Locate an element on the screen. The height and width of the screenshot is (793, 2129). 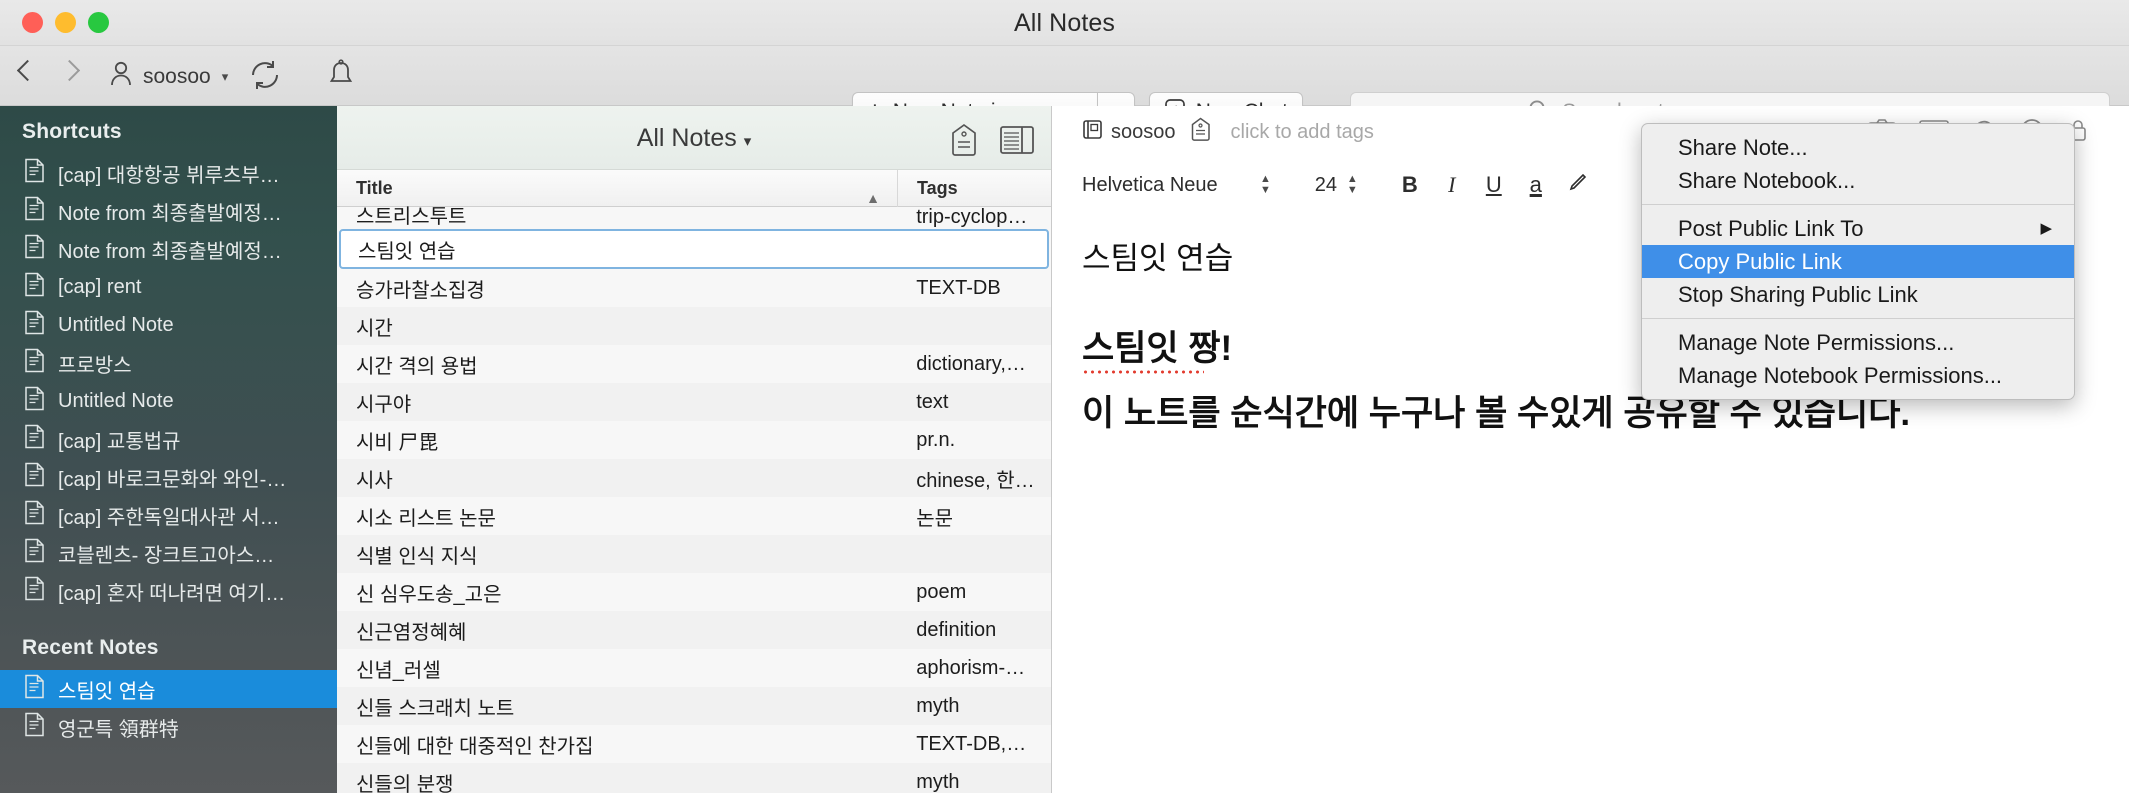
note-row-title: 시구야 is located at coordinates (384, 404).